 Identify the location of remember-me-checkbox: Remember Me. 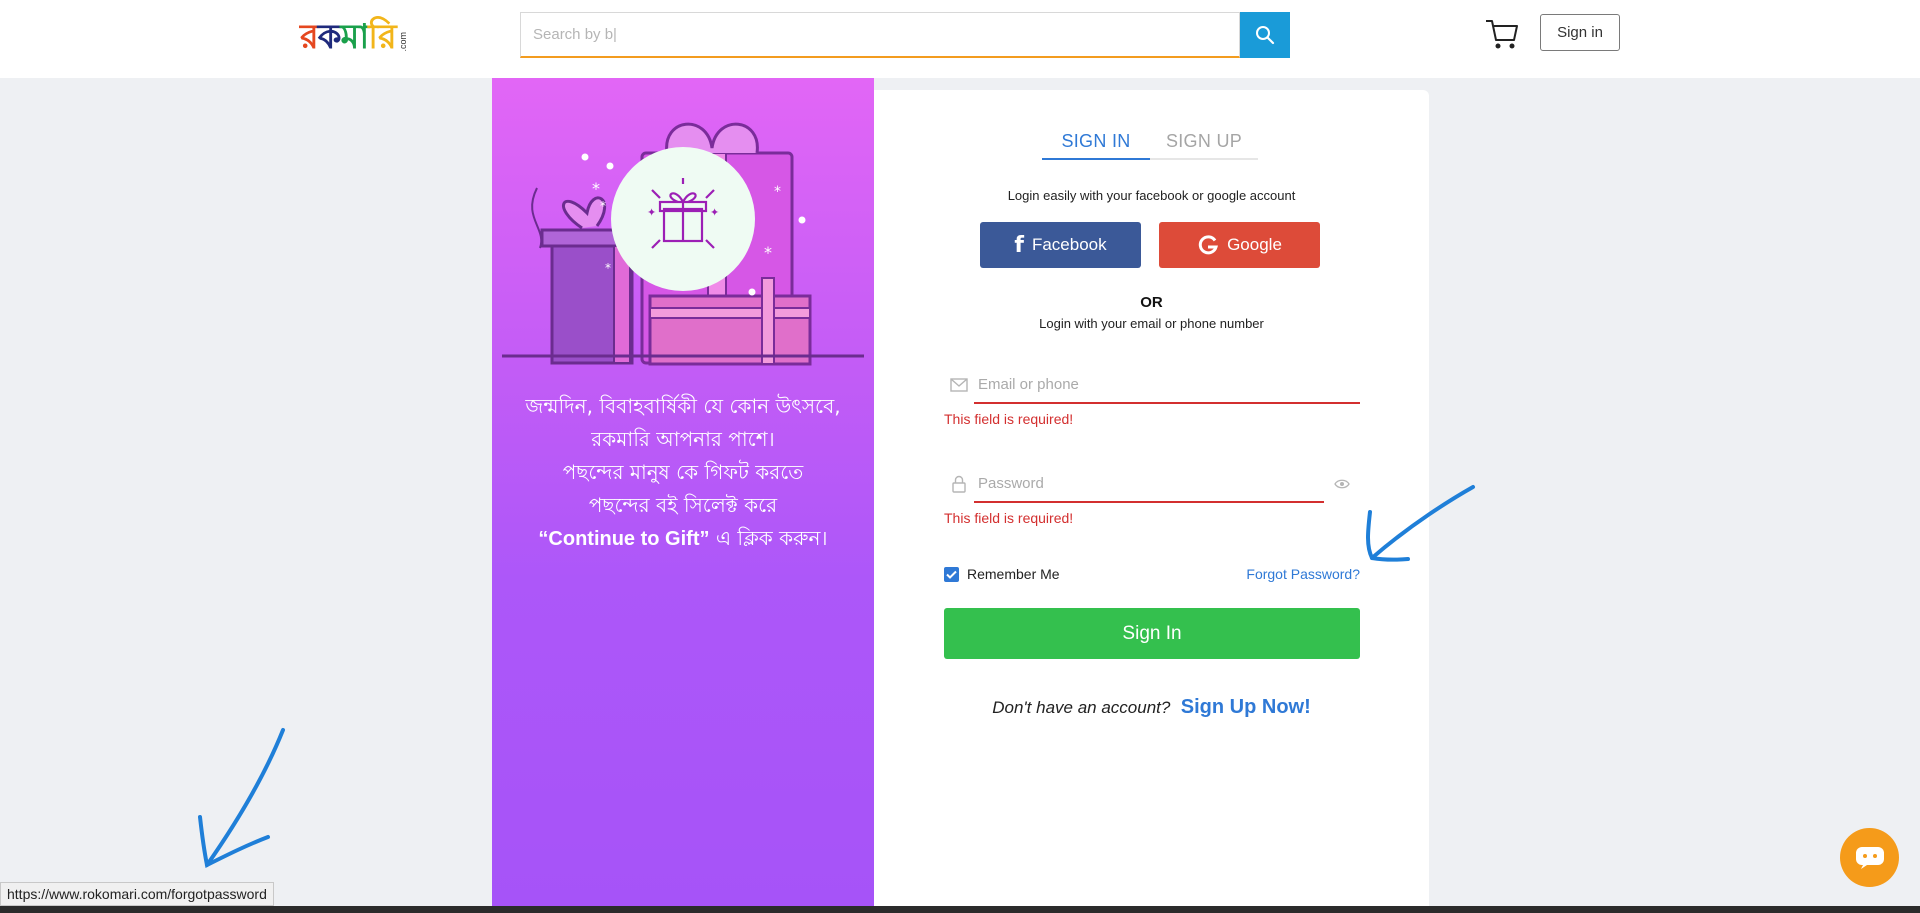
(1002, 574).